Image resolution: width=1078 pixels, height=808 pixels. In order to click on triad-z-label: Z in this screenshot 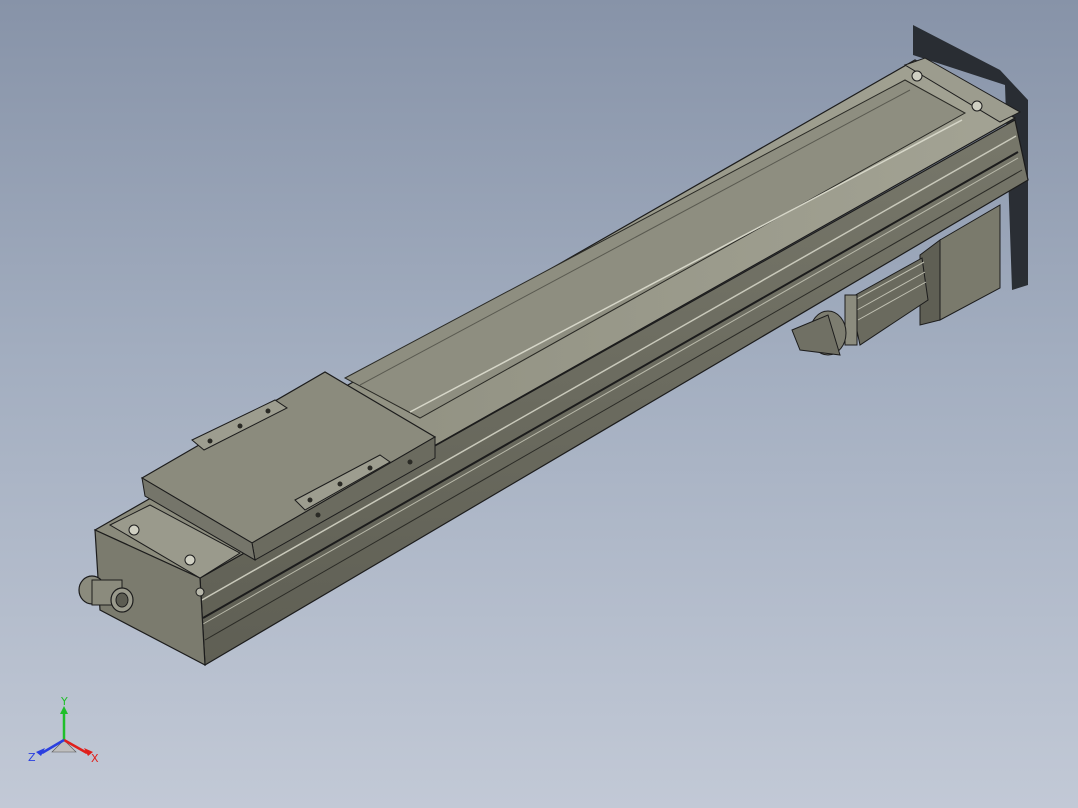, I will do `click(32, 757)`.